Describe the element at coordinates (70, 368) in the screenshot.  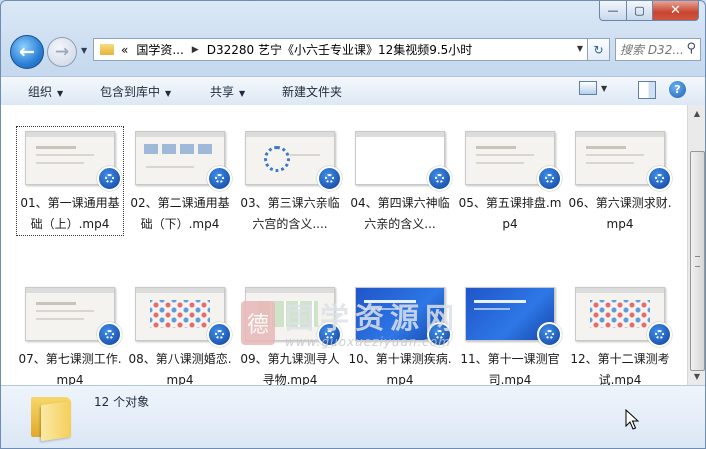
I see `file-name: 07、第七课测工作.mp4` at that location.